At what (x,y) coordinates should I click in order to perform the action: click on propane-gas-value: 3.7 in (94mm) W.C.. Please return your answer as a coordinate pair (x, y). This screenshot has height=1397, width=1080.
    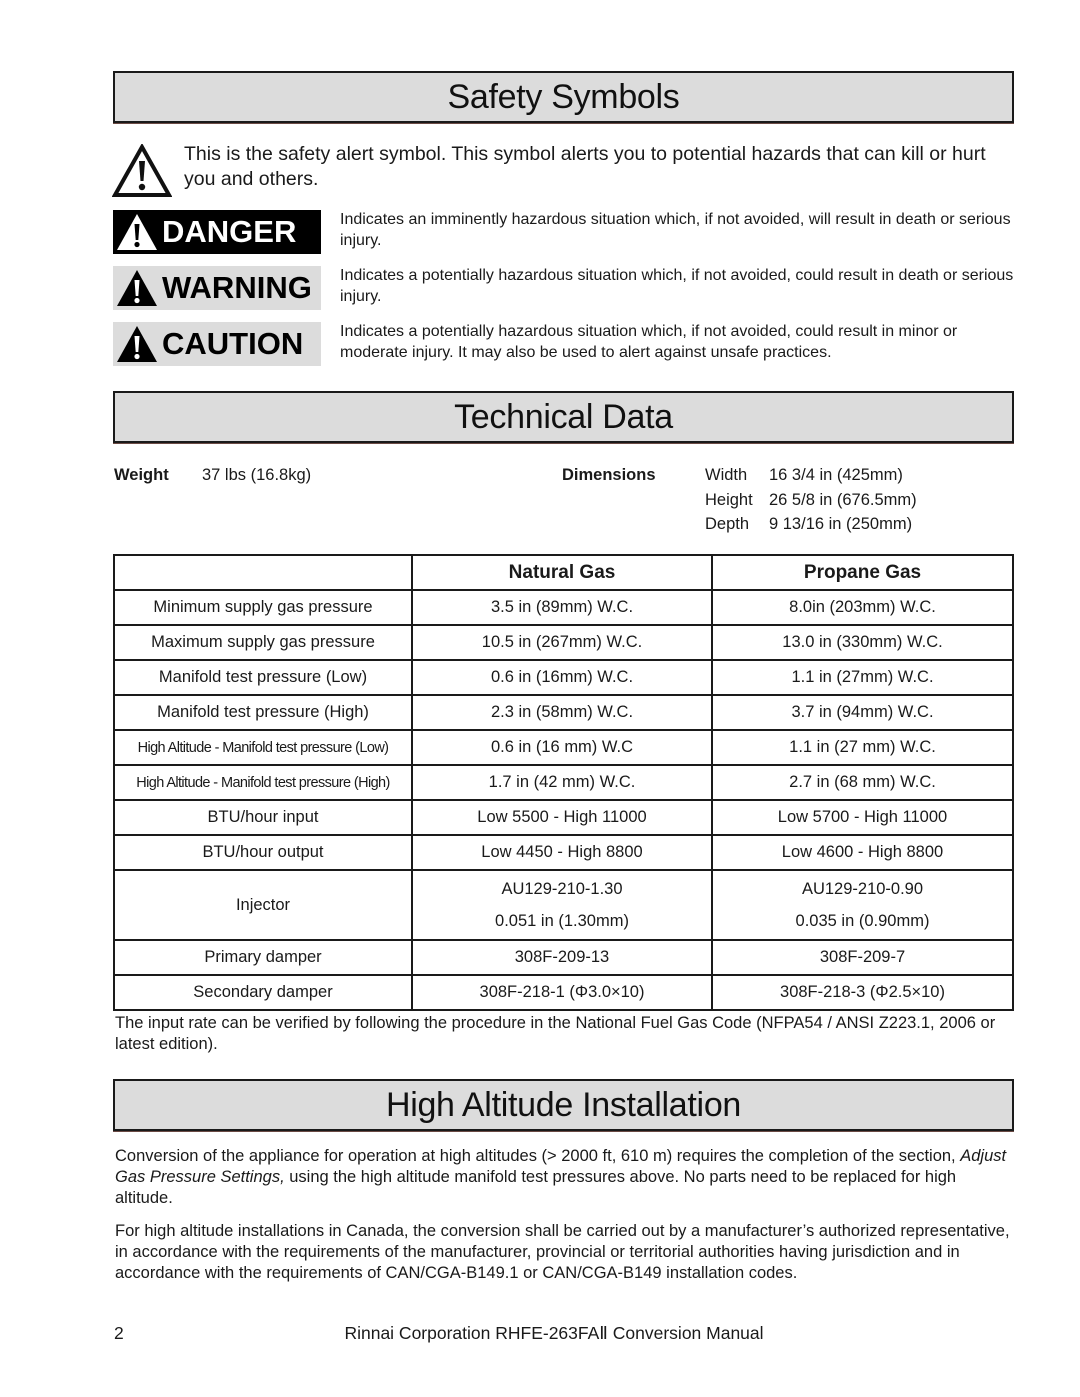
    Looking at the image, I should click on (862, 712).